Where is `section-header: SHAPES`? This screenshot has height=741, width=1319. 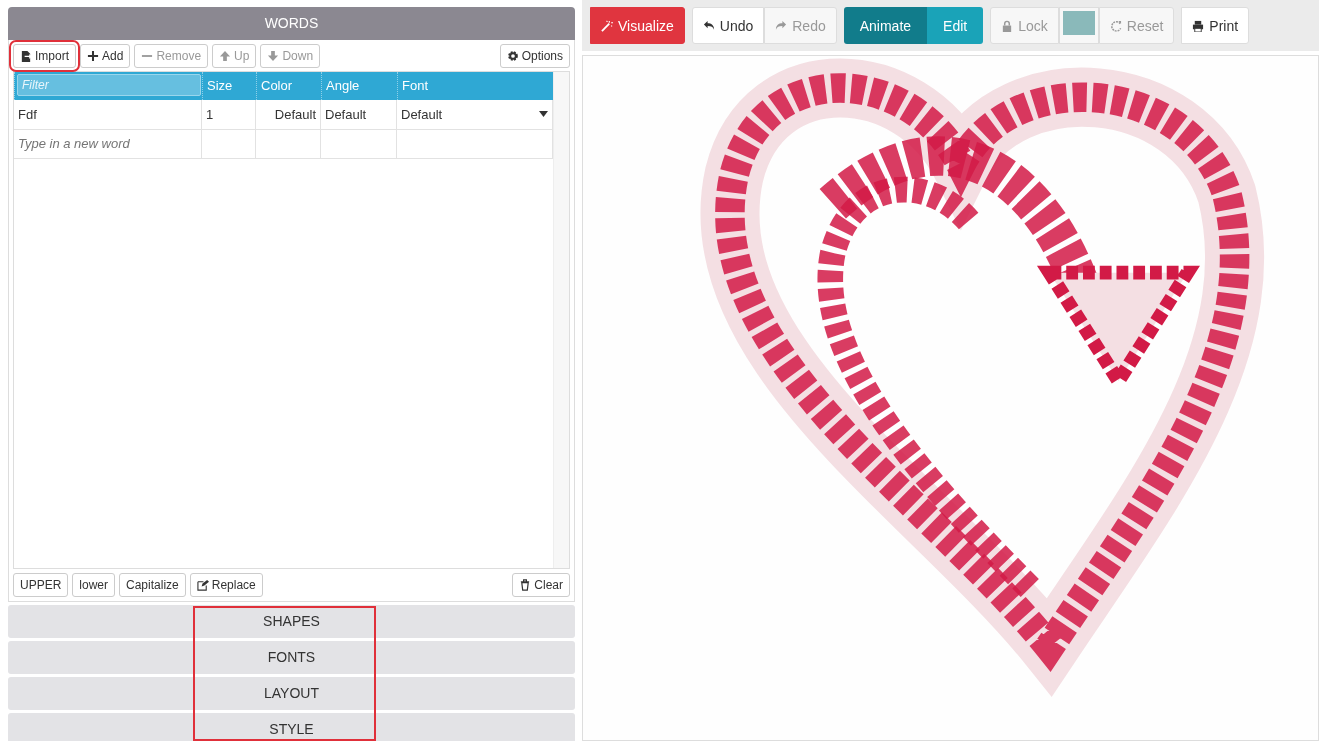 section-header: SHAPES is located at coordinates (291, 621).